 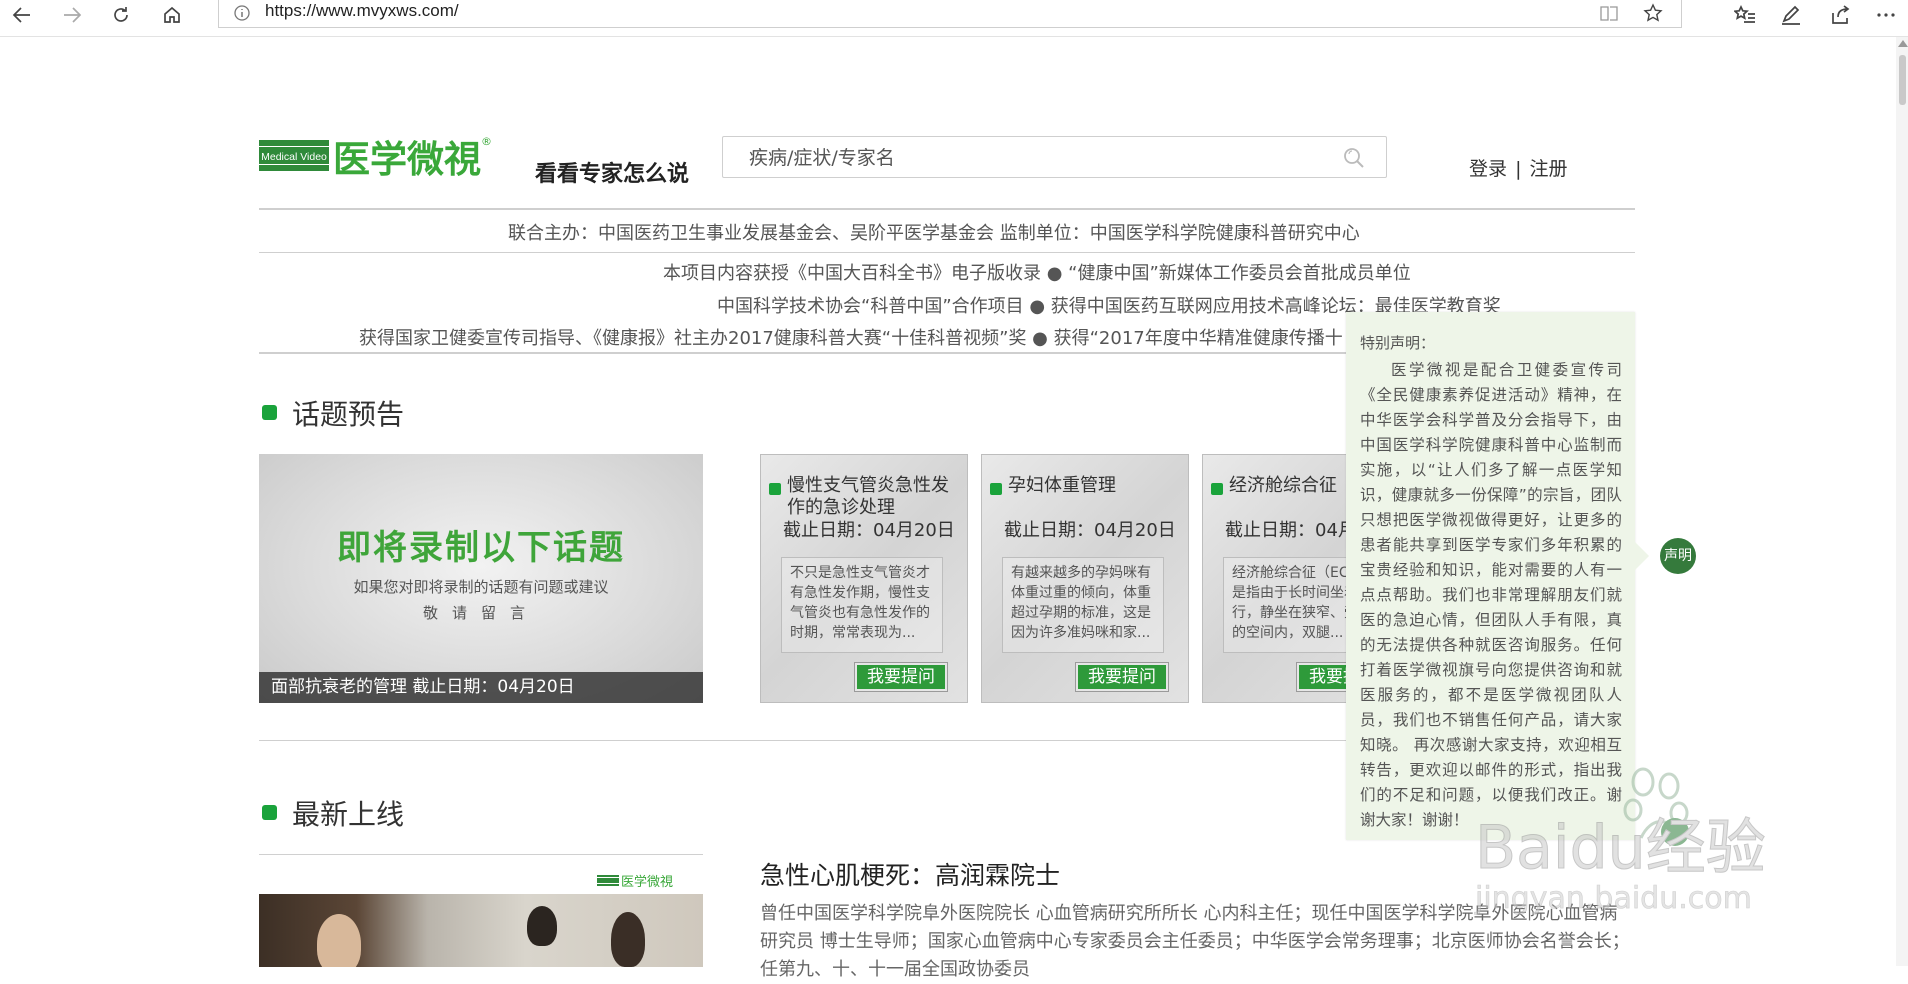 I want to click on search-input, so click(x=1029, y=158).